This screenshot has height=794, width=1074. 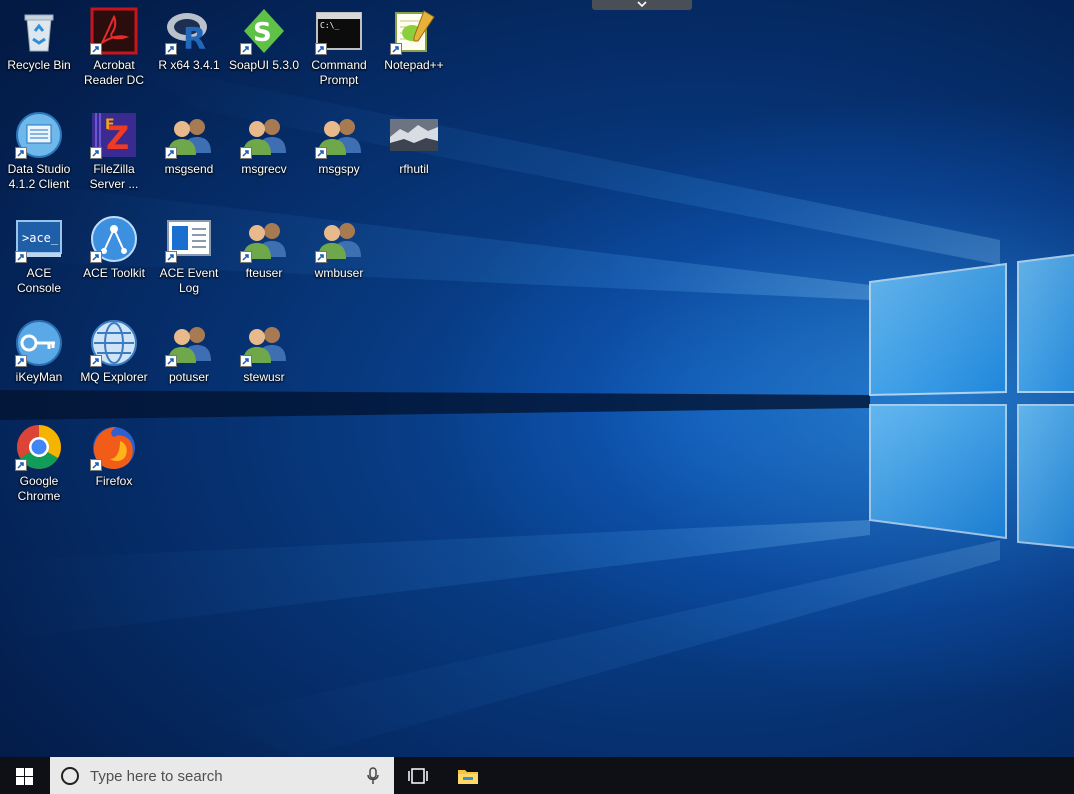 I want to click on file-explorer-taskbar-button, so click(x=468, y=775).